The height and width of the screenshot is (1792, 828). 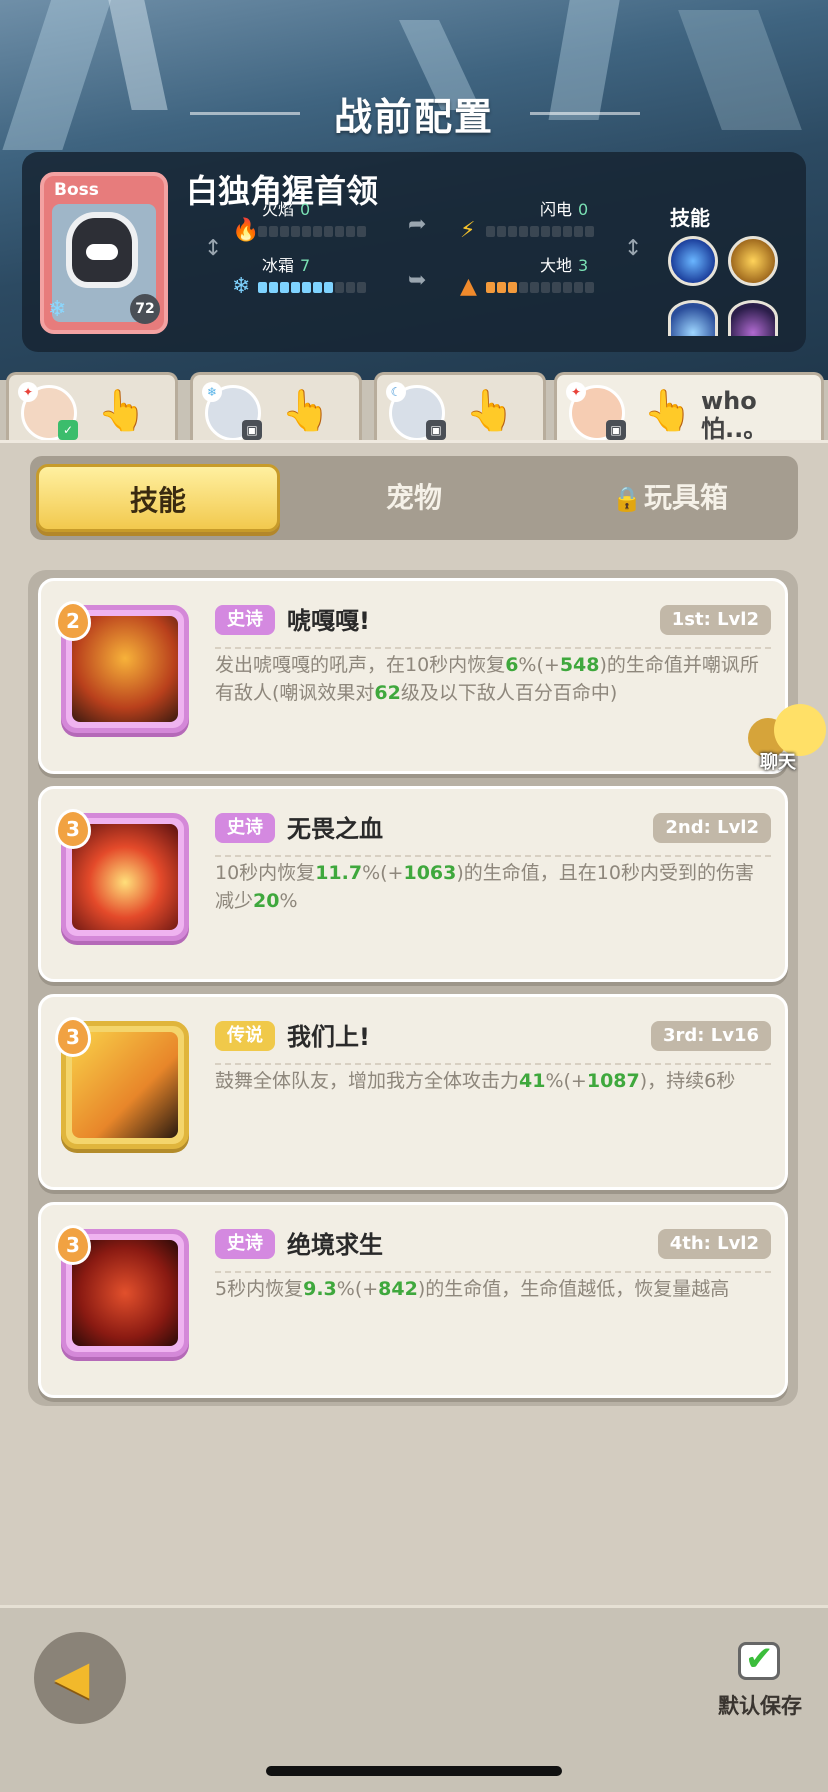 I want to click on home-indicator, so click(x=414, y=1771).